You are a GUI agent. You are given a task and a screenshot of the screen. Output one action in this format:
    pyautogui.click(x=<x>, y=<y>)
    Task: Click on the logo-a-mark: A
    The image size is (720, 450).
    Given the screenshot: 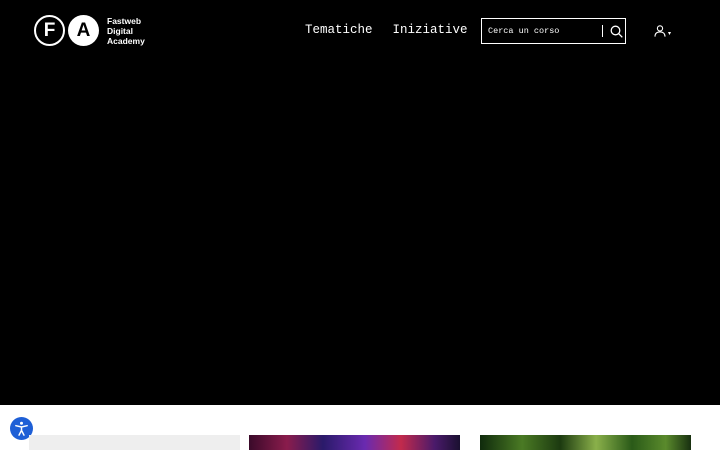 What is the action you would take?
    pyautogui.click(x=83, y=30)
    